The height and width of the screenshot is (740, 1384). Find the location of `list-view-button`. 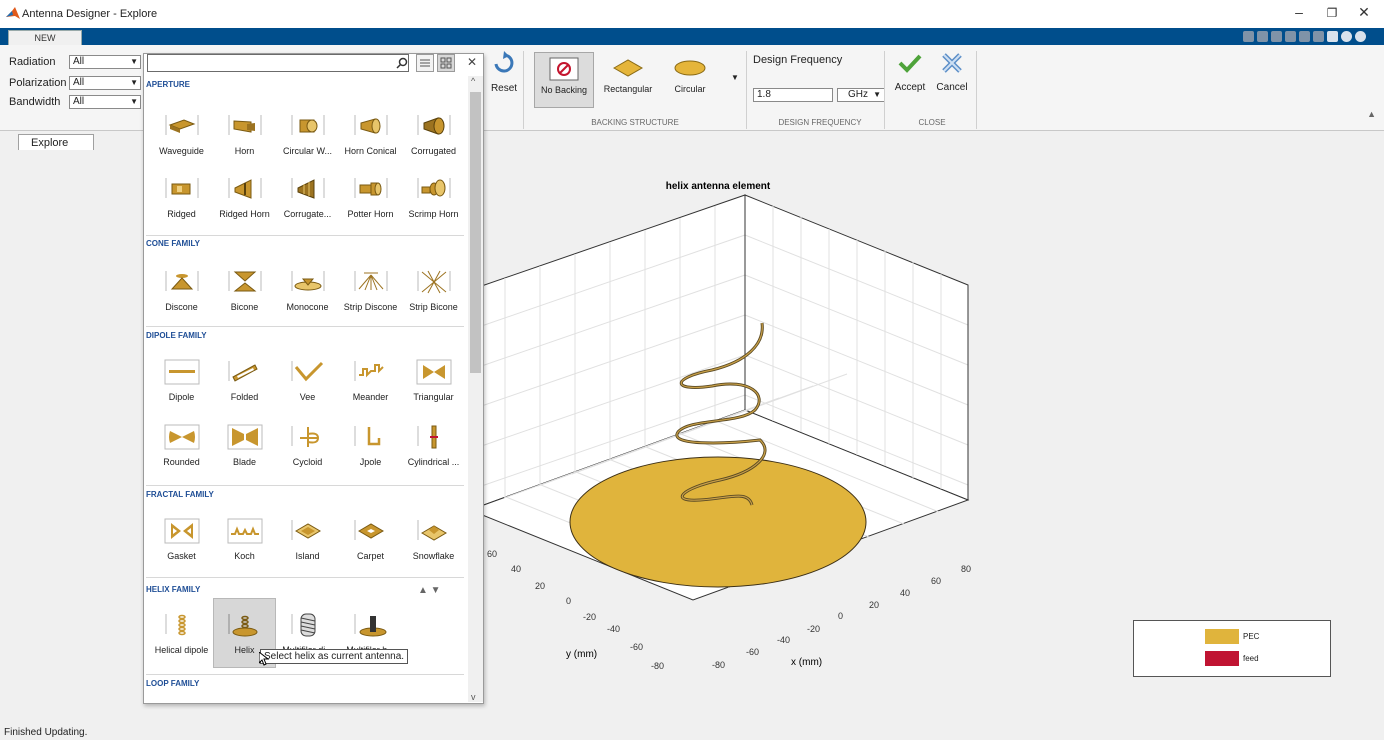

list-view-button is located at coordinates (425, 63).